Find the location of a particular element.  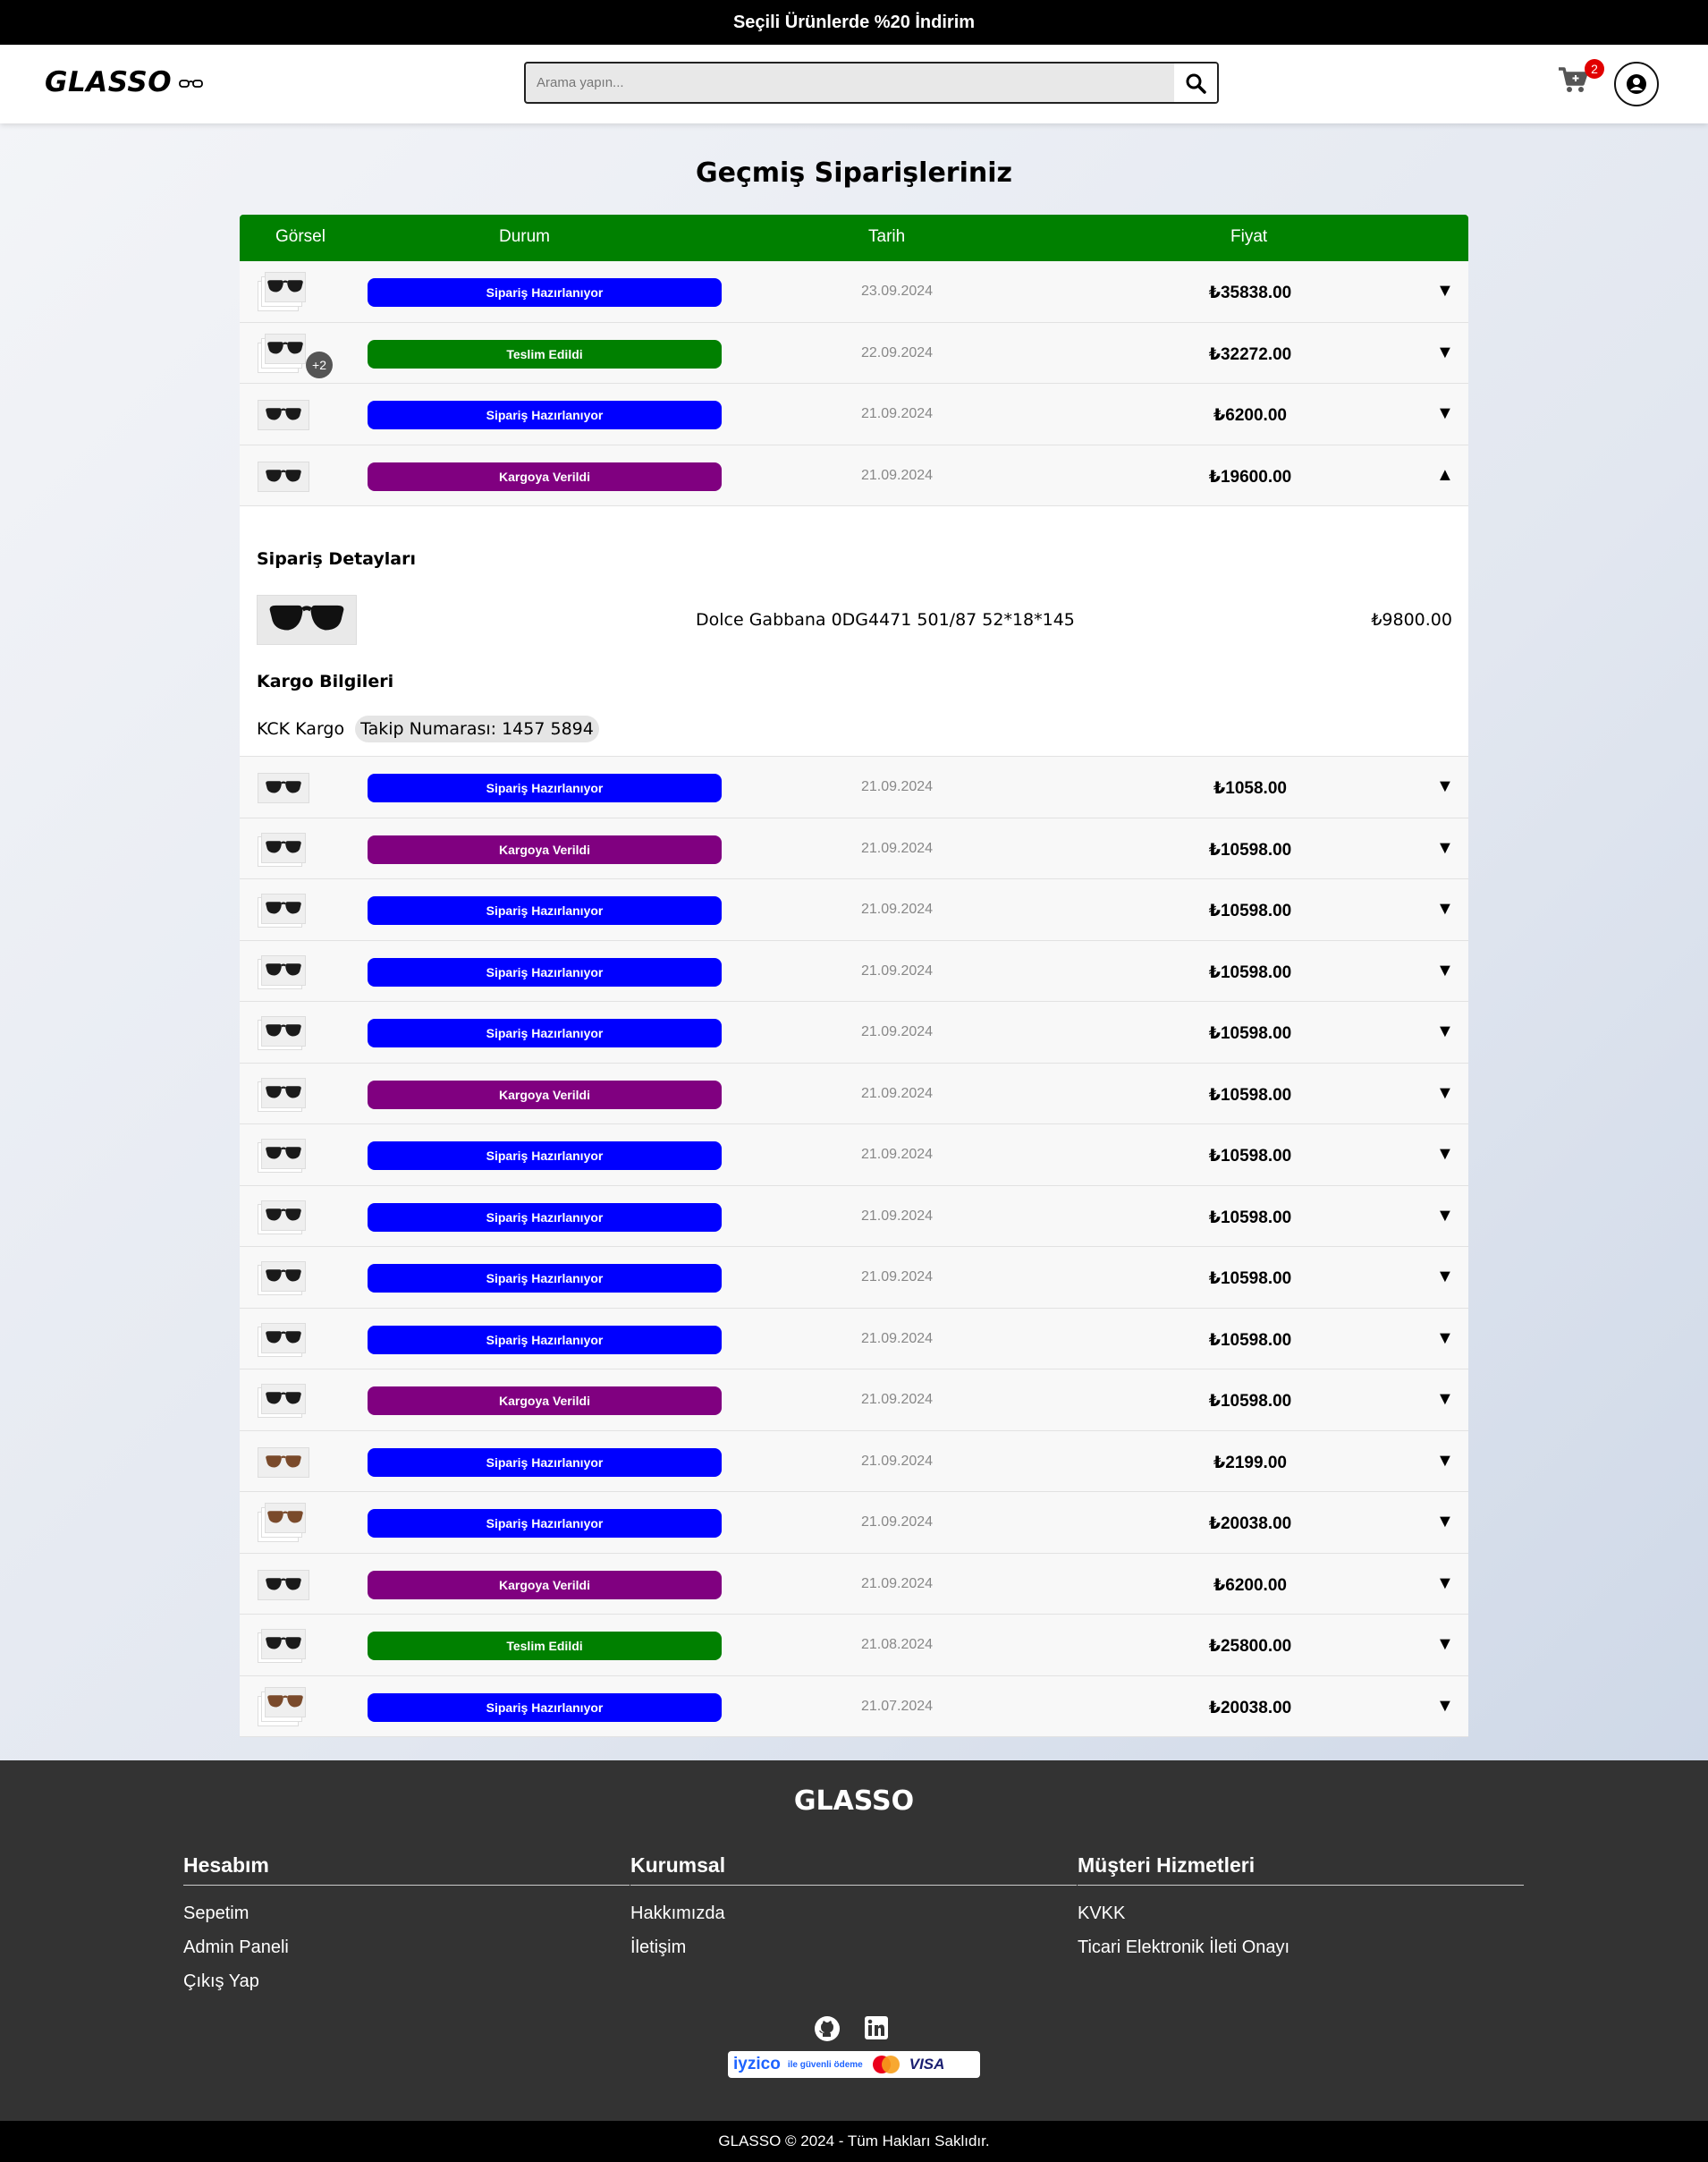

order-date: 21.07.2024 is located at coordinates (897, 1706).